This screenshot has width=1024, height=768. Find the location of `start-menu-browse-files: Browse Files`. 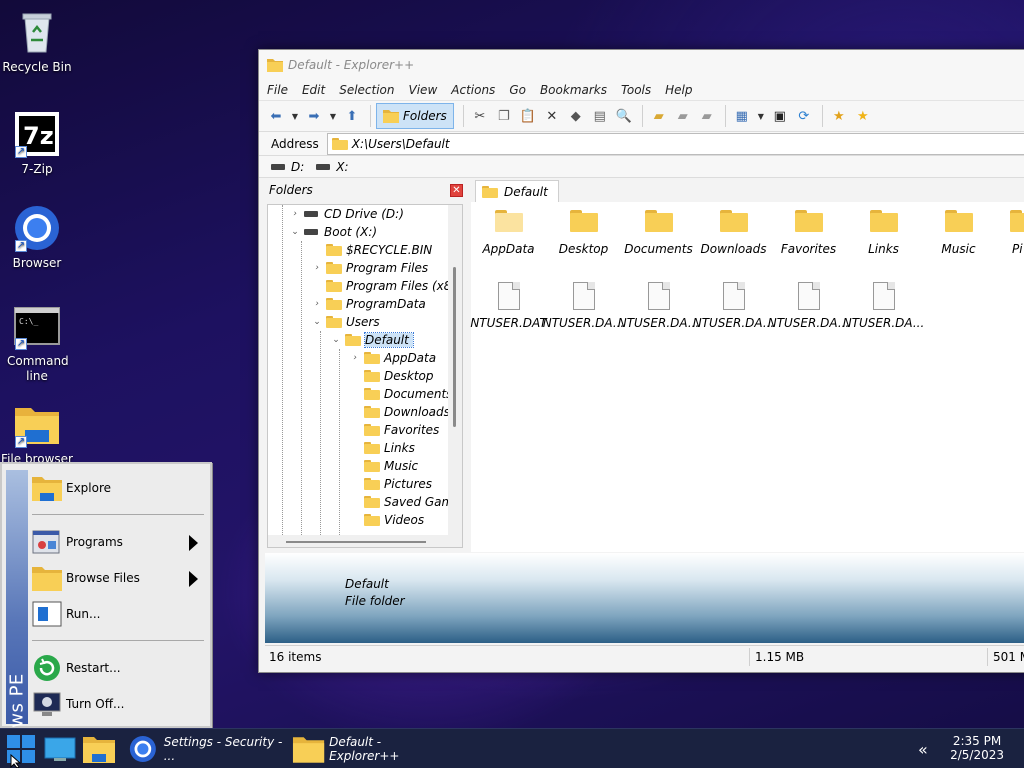

start-menu-browse-files: Browse Files is located at coordinates (118, 578).